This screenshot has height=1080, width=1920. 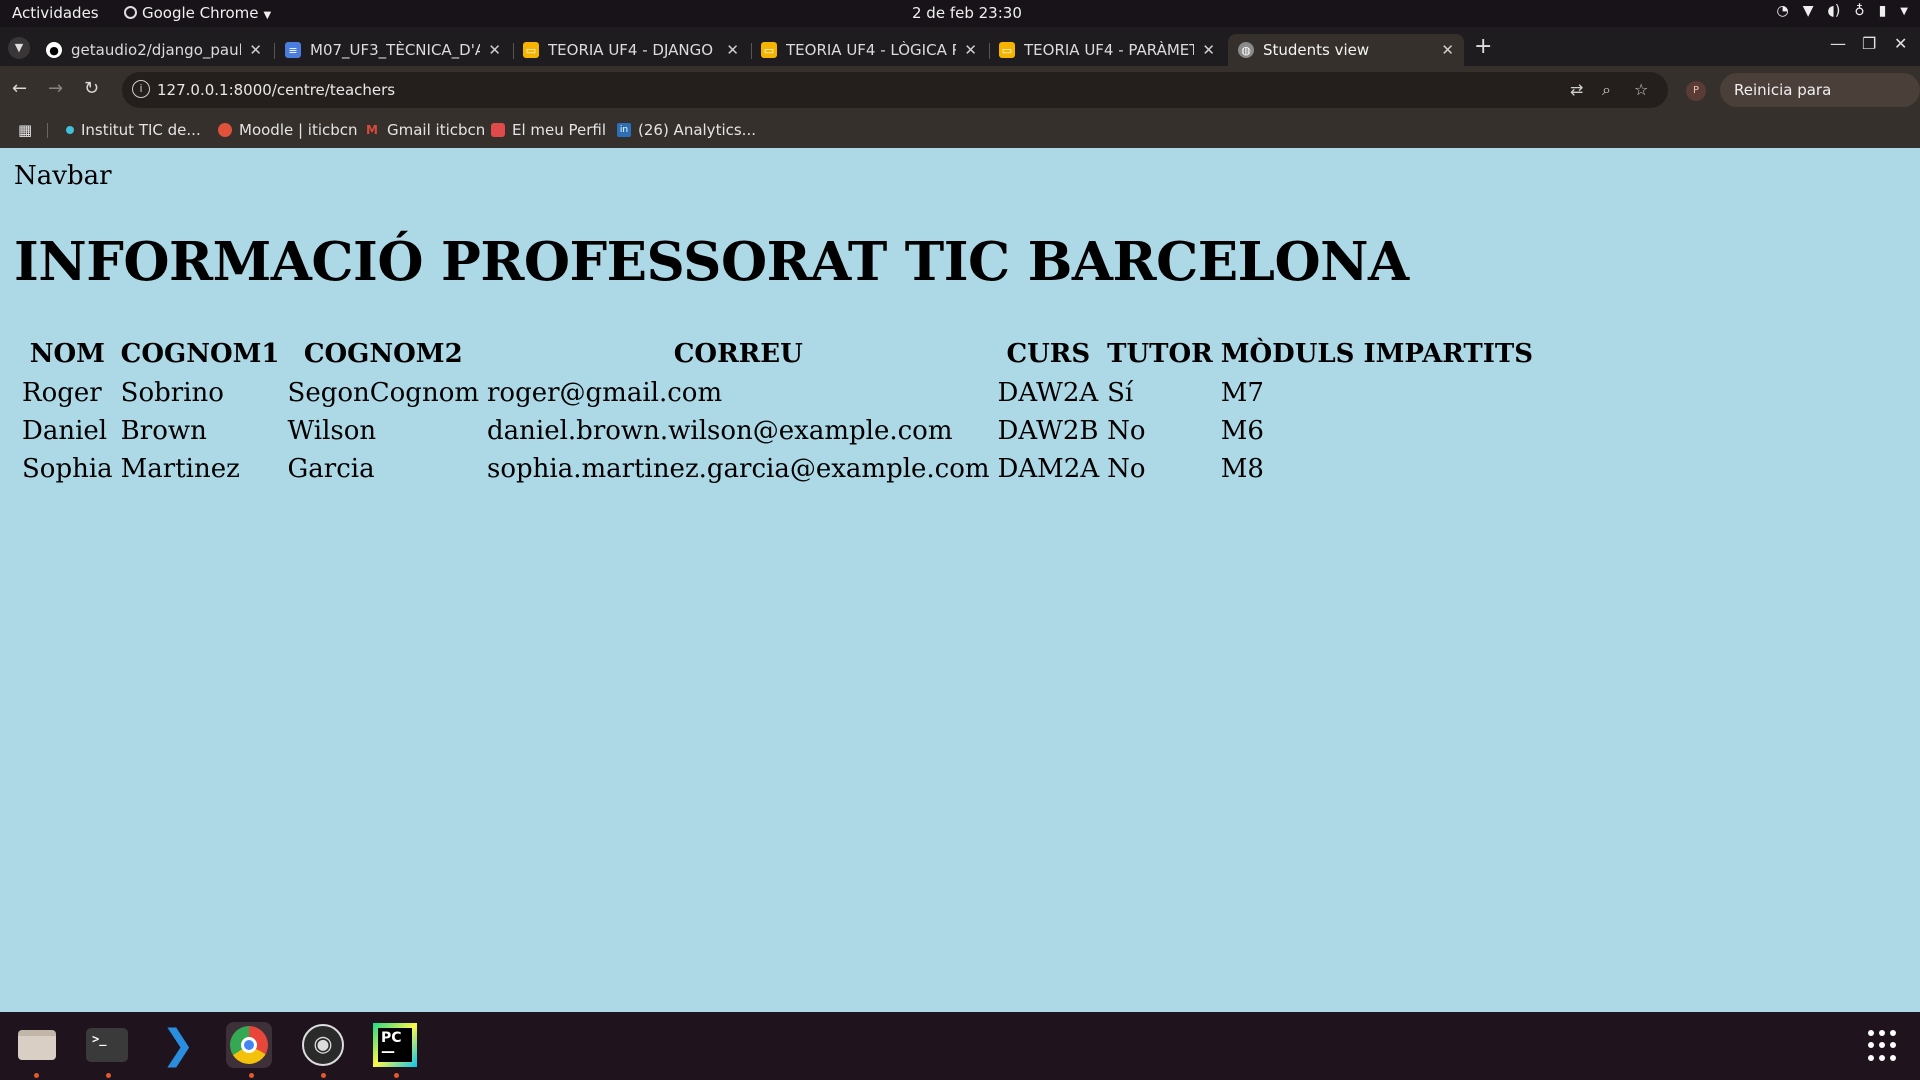 I want to click on apps-grid-icon: ▦, so click(x=25, y=130).